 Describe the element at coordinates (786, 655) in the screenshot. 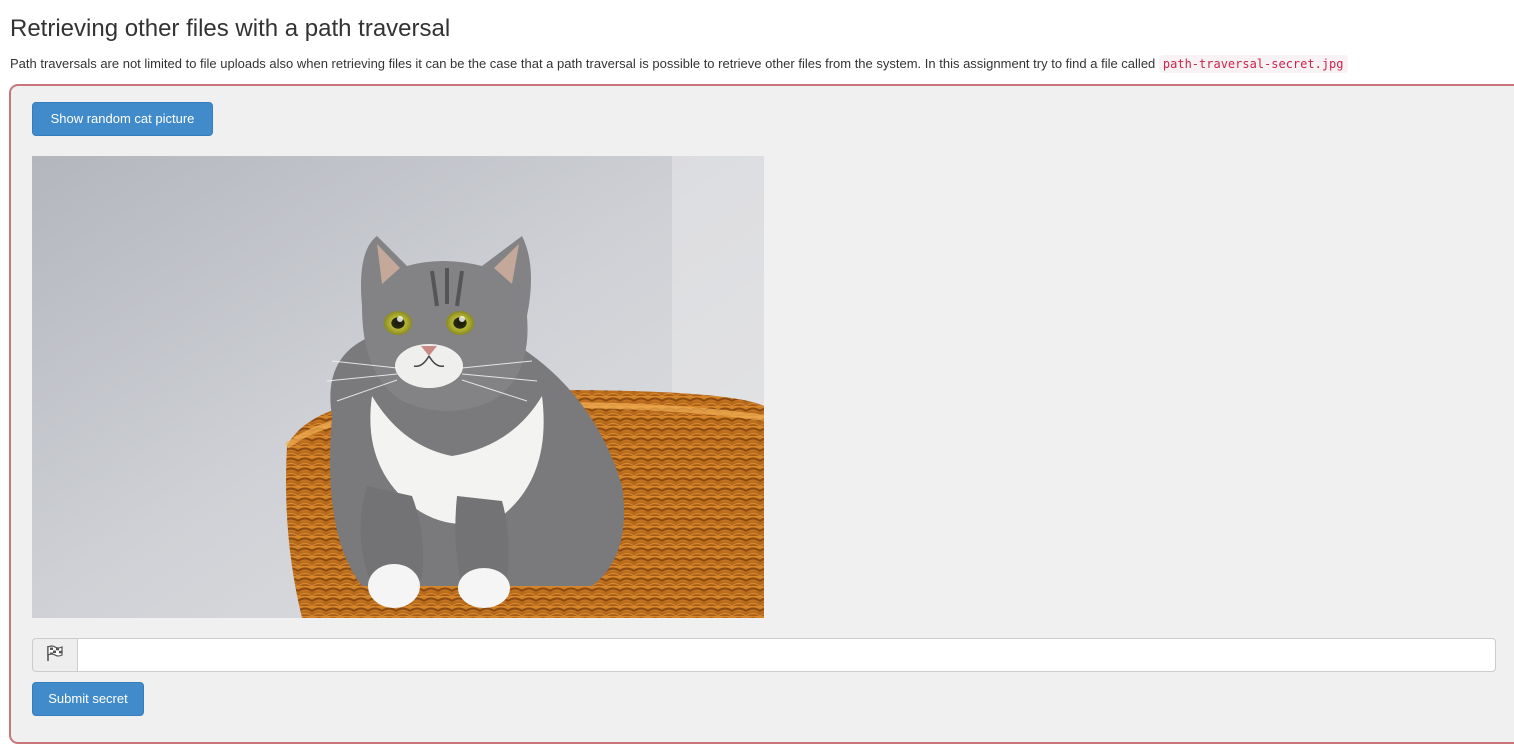

I see `secret-input` at that location.